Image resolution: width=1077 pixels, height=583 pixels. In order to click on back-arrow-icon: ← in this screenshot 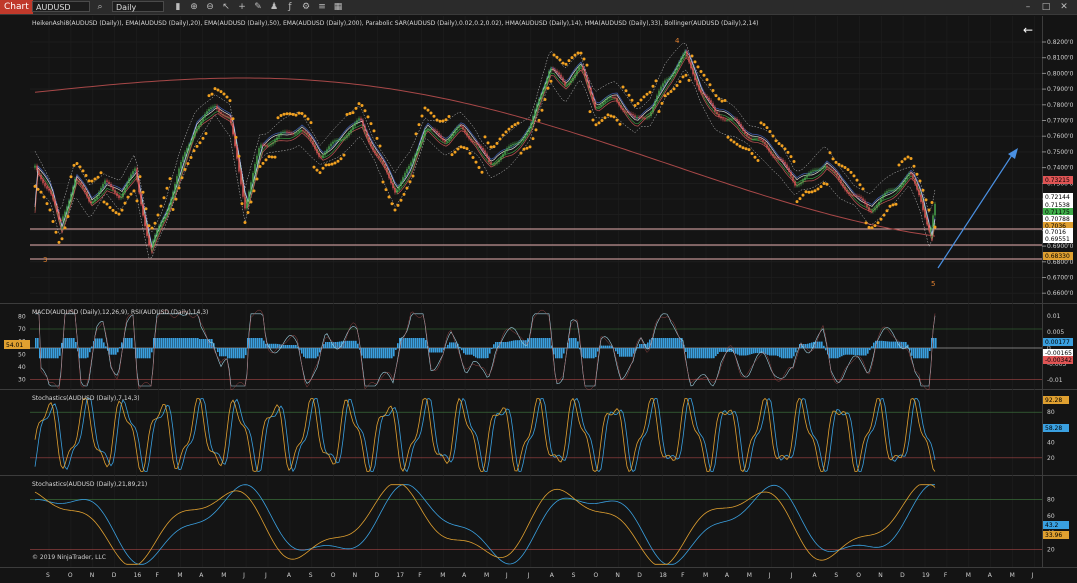, I will do `click(1028, 30)`.